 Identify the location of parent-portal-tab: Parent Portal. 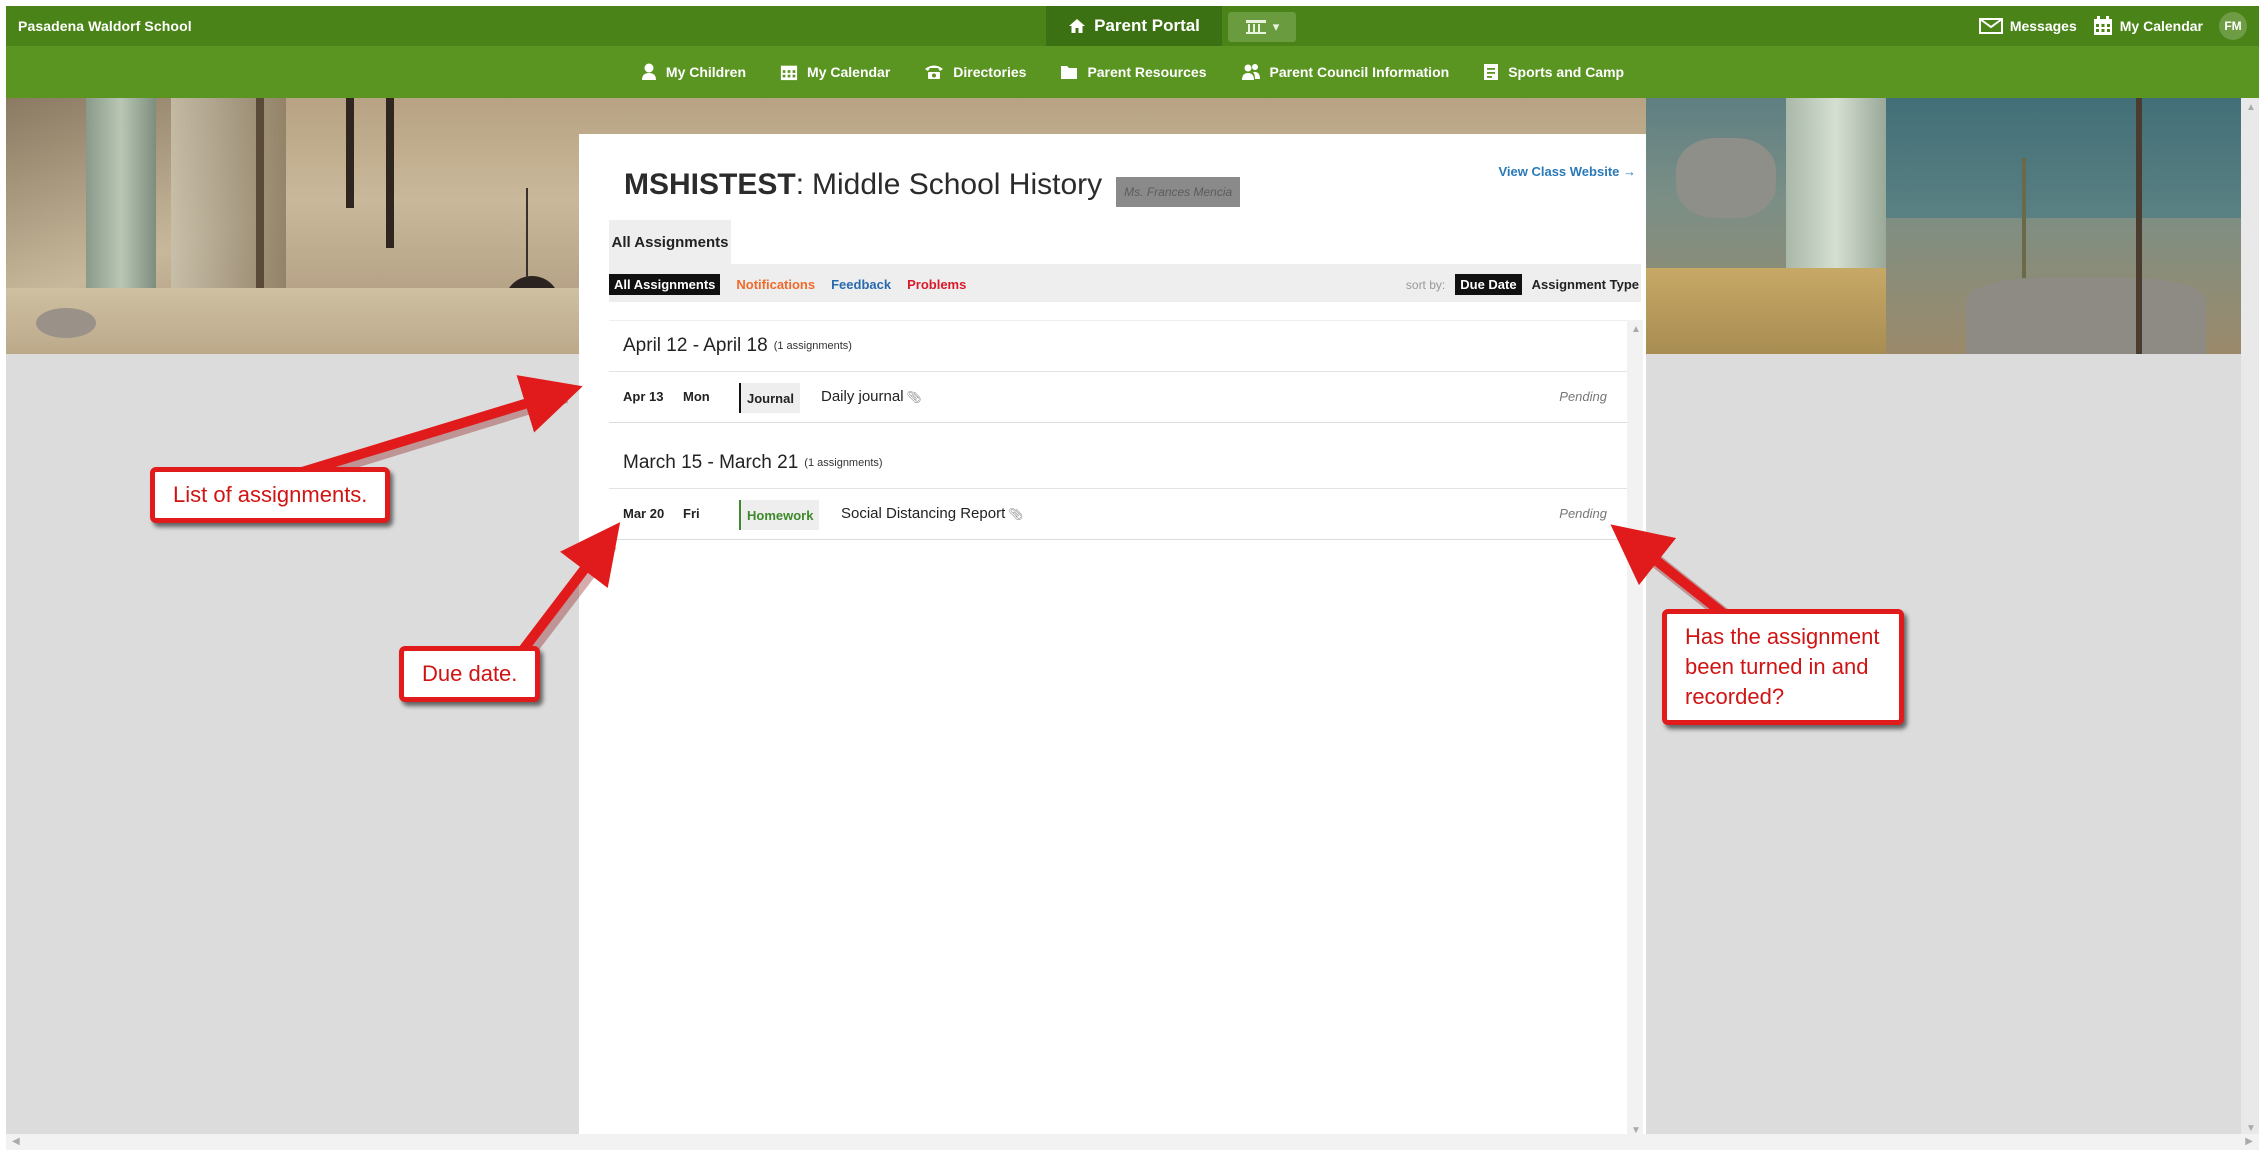
(1134, 26).